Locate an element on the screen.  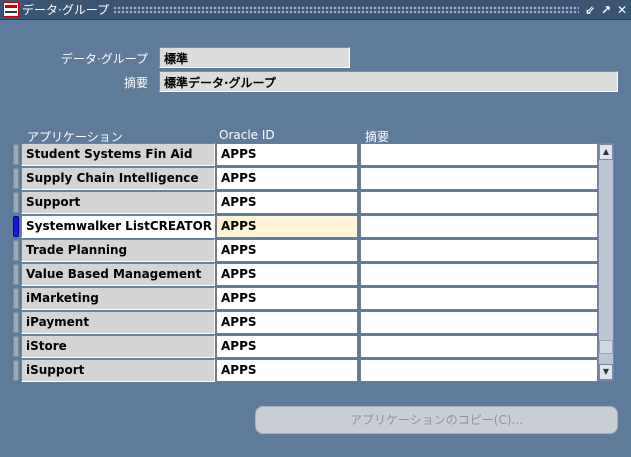
data-group-label: データ·グループ is located at coordinates (104, 59).